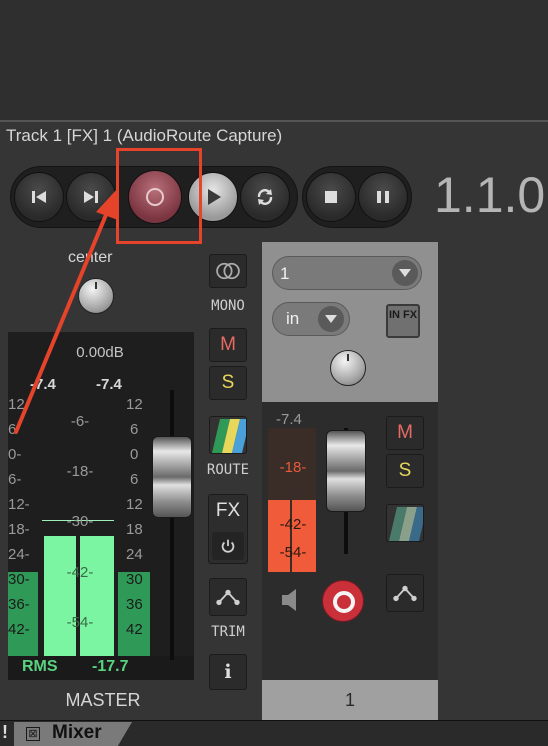 This screenshot has height=746, width=548. I want to click on scale-left-6b: 6-, so click(15, 479).